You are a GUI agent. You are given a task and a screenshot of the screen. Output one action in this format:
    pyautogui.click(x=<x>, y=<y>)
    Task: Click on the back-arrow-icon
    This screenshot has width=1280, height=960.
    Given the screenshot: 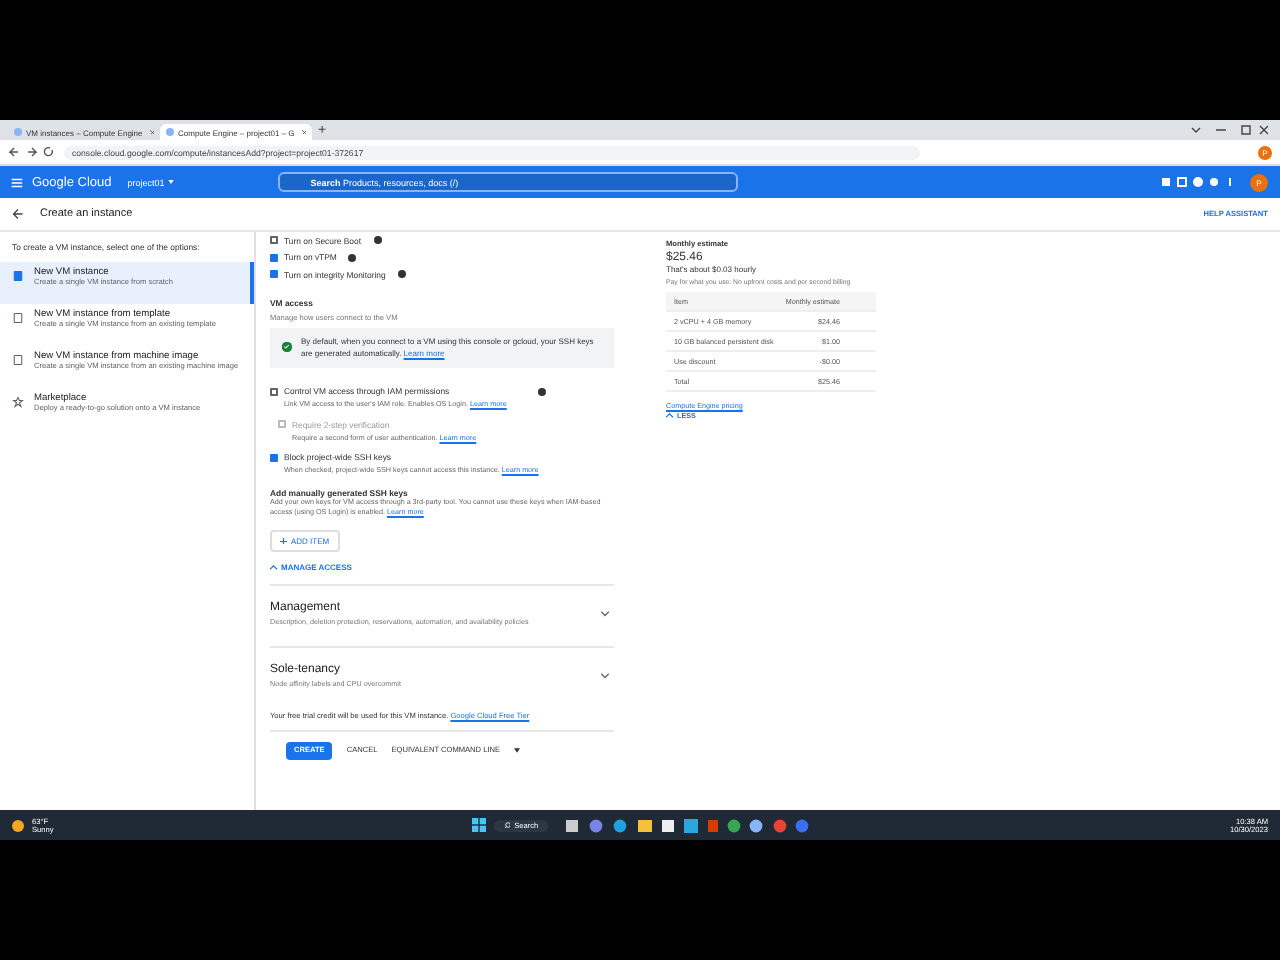 What is the action you would take?
    pyautogui.click(x=18, y=214)
    